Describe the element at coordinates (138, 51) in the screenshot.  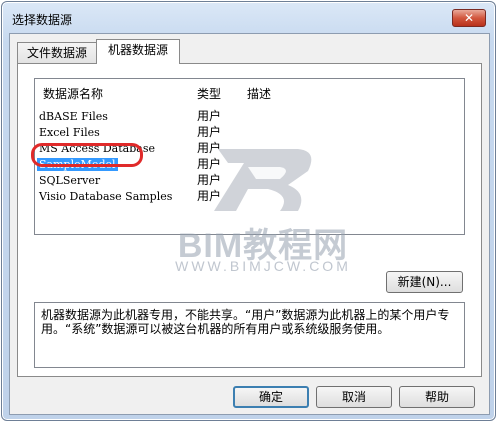
I see `tab-machine-data-source: 机器数据源` at that location.